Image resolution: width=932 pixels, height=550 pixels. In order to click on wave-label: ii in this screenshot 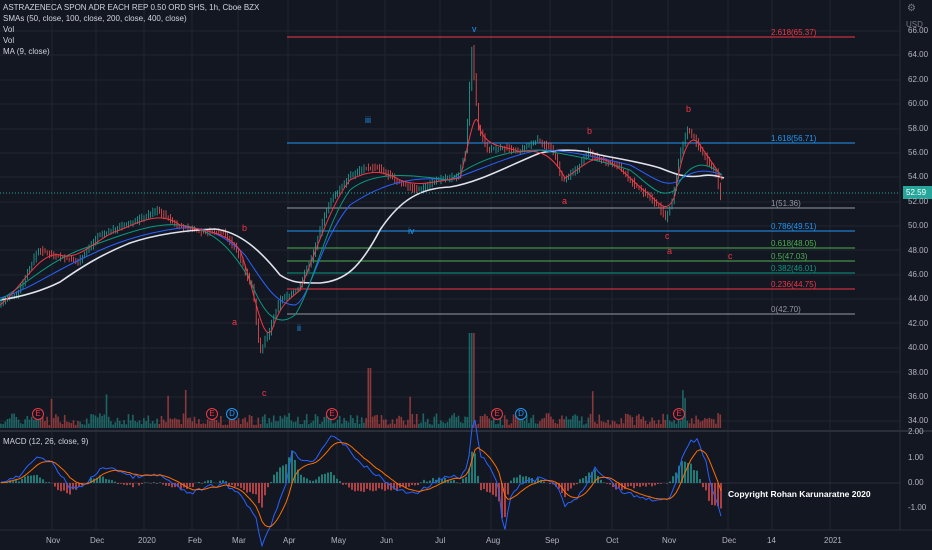, I will do `click(299, 328)`.